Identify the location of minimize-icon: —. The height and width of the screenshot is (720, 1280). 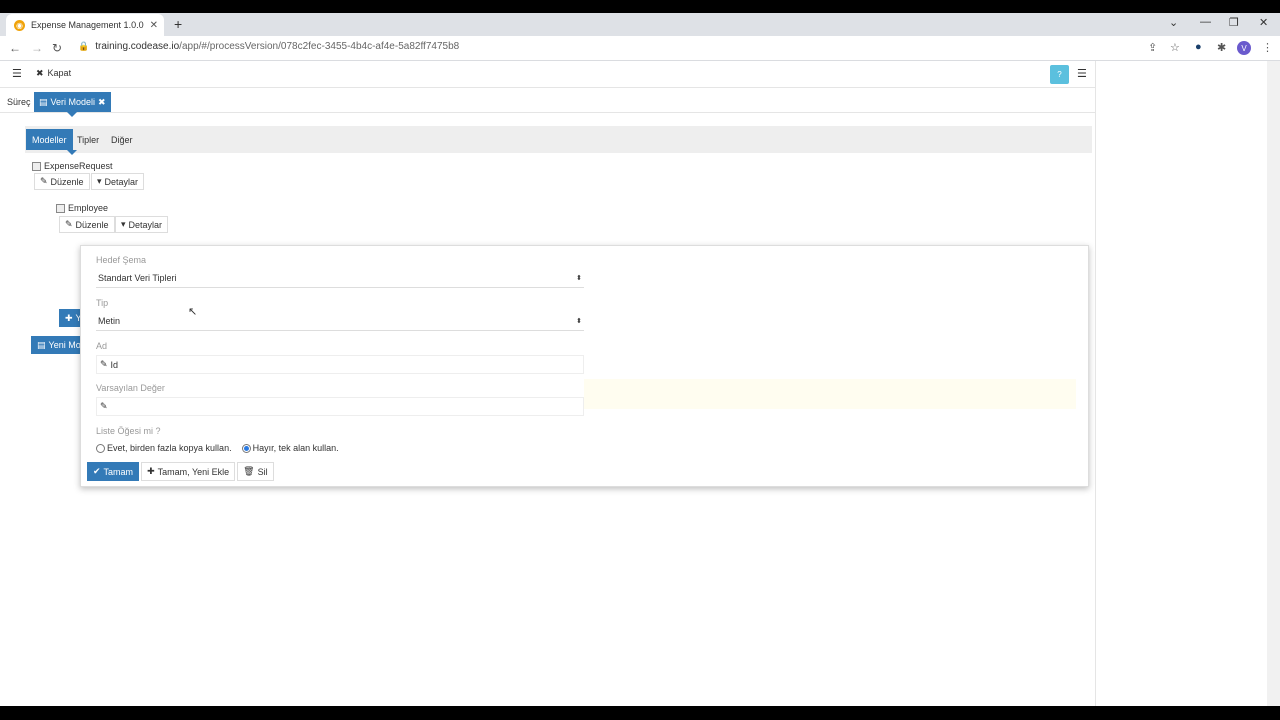
(1205, 22).